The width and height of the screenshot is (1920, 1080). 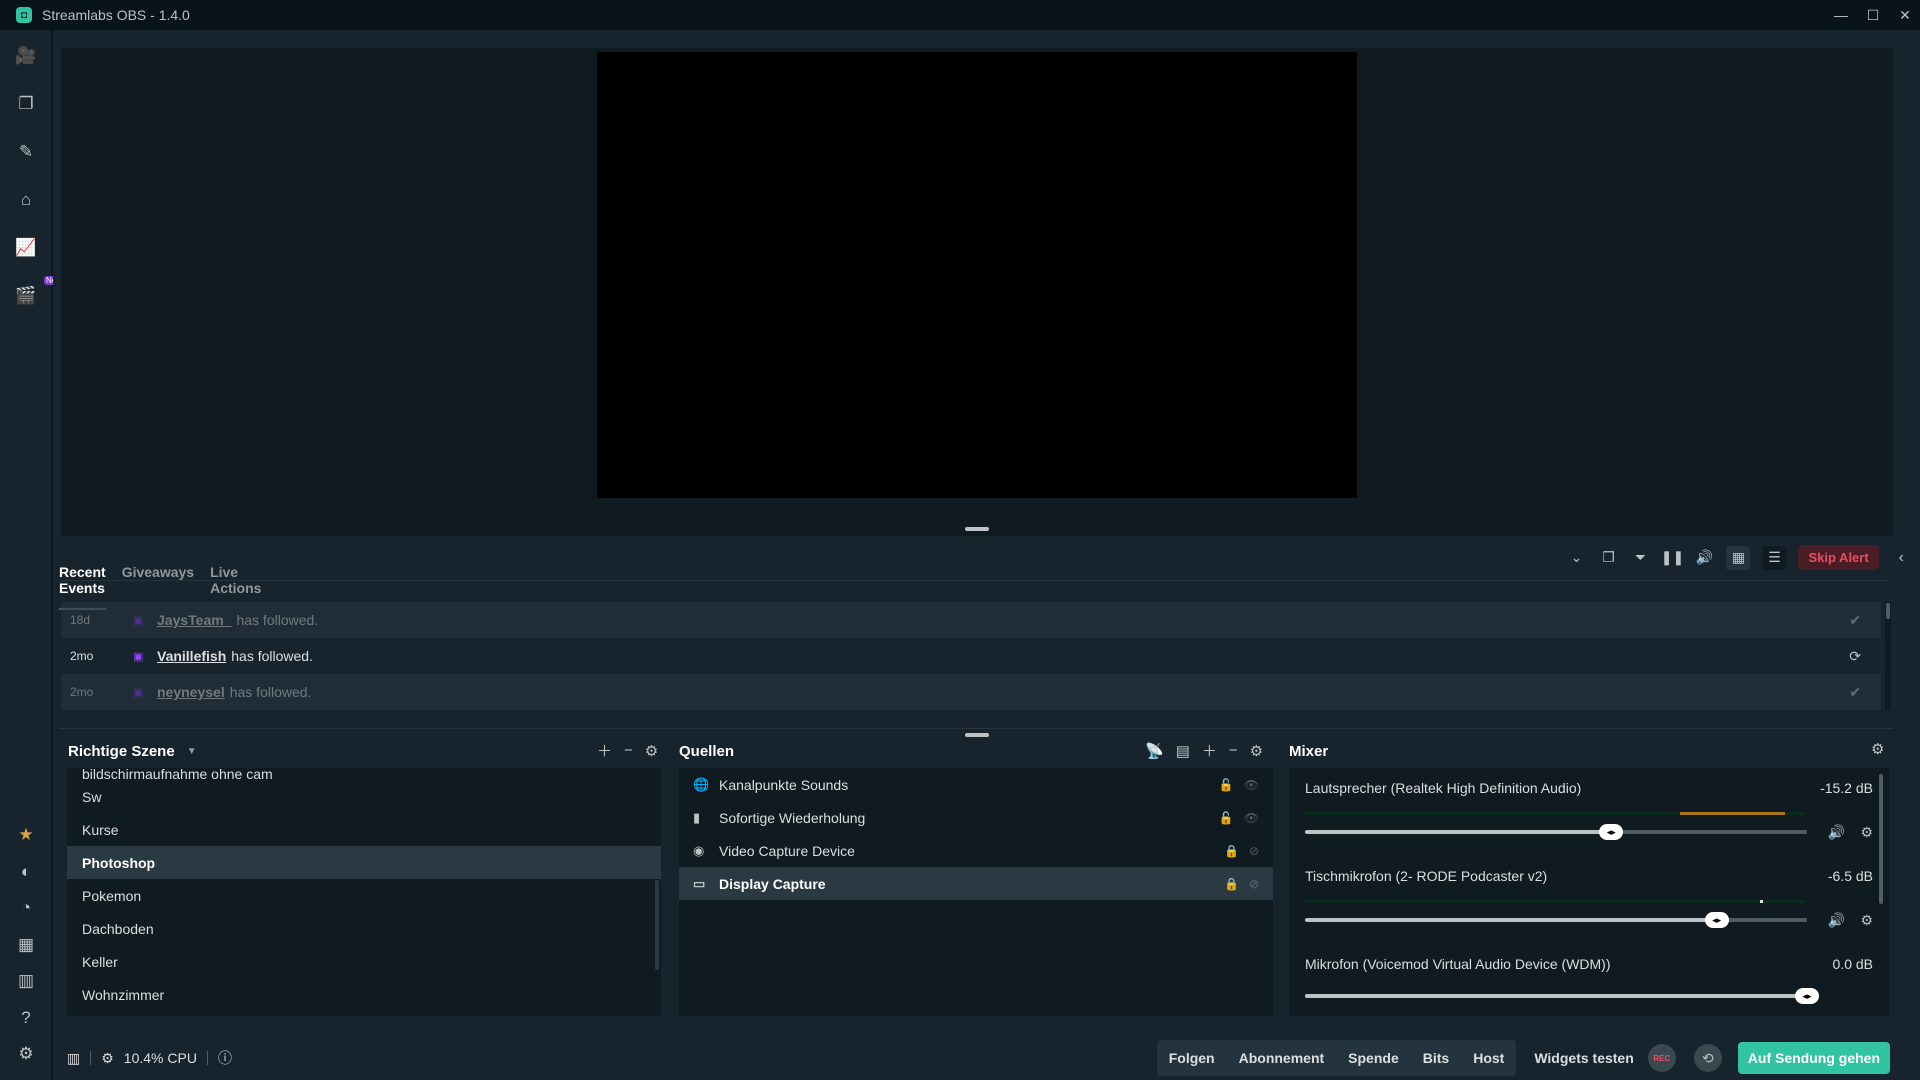 I want to click on compact-view-icon: ▦, so click(x=1738, y=557).